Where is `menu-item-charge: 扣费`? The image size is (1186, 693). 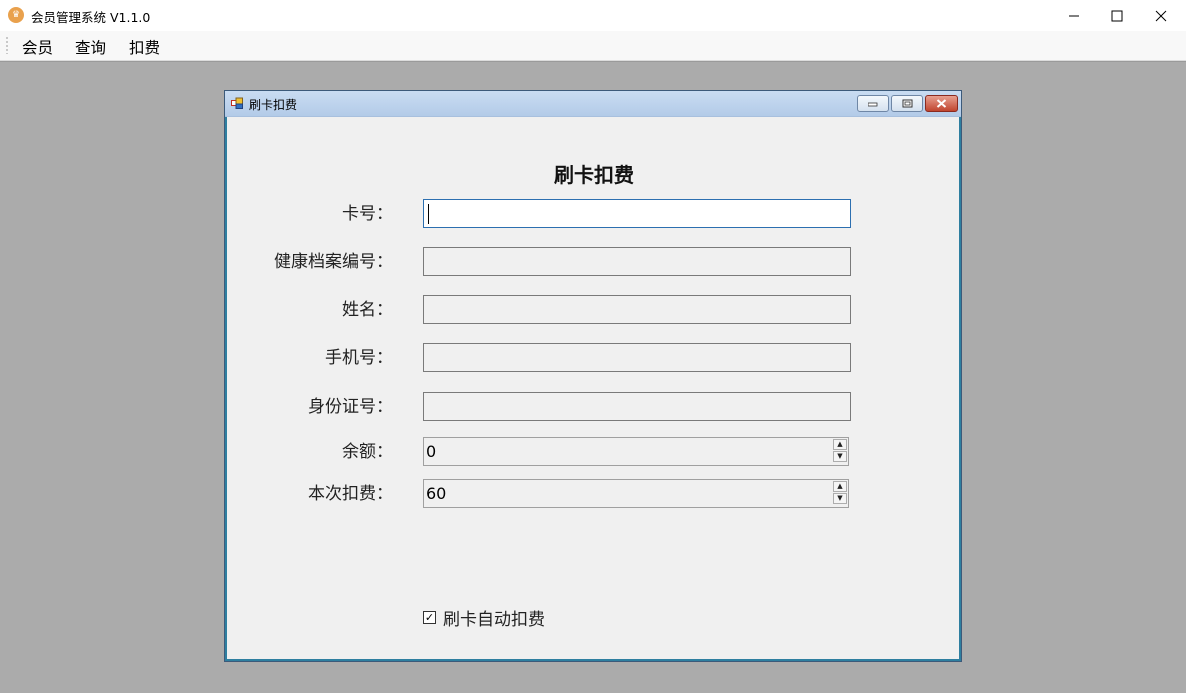
menu-item-charge: 扣费 is located at coordinates (144, 47).